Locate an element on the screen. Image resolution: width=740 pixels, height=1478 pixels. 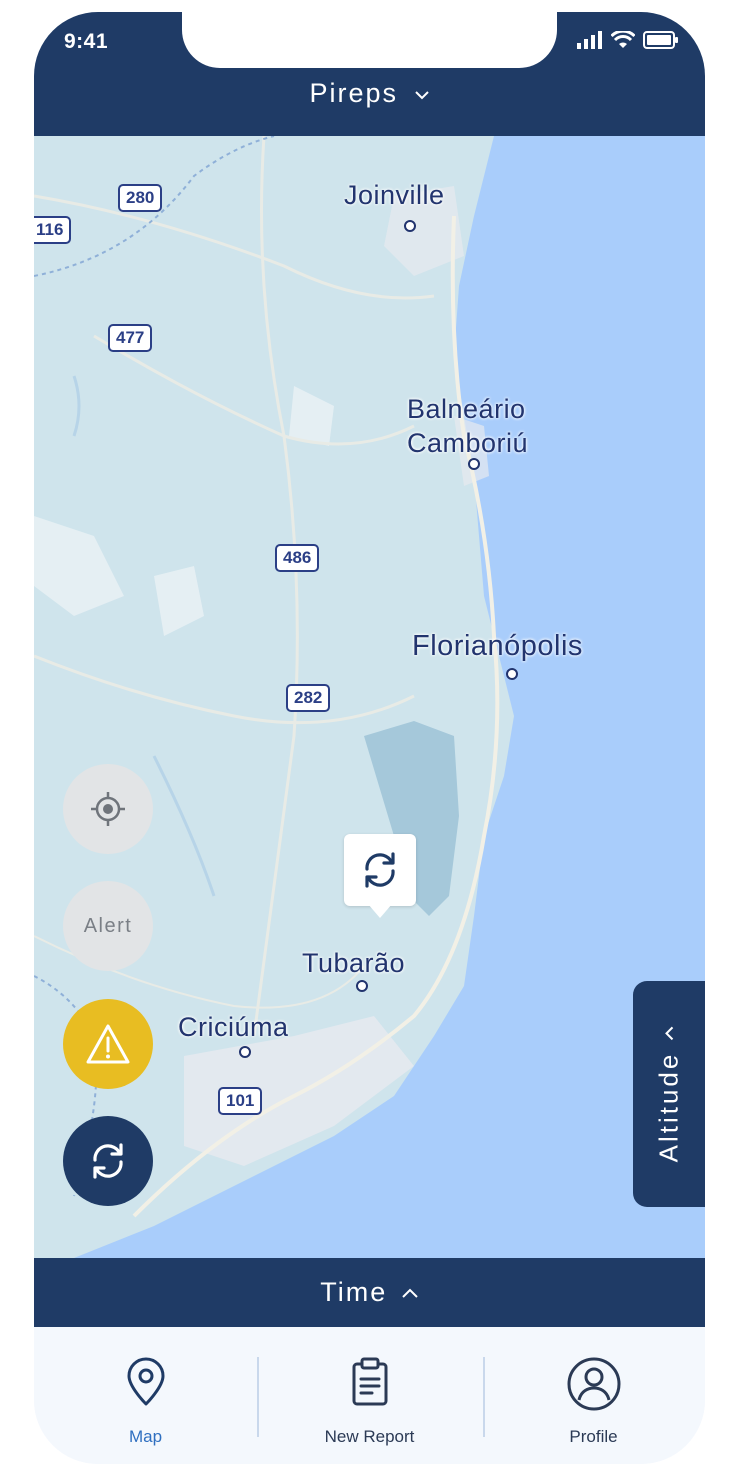
tab-profile: Profile is located at coordinates (593, 1395).